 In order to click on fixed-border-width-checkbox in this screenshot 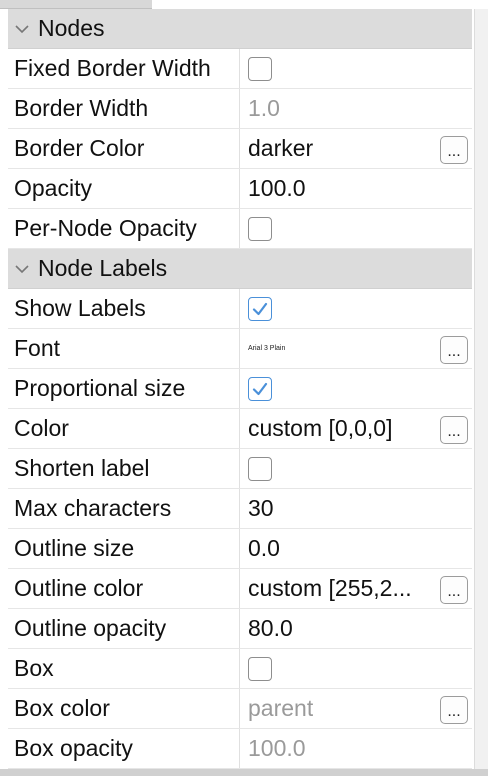, I will do `click(260, 68)`.